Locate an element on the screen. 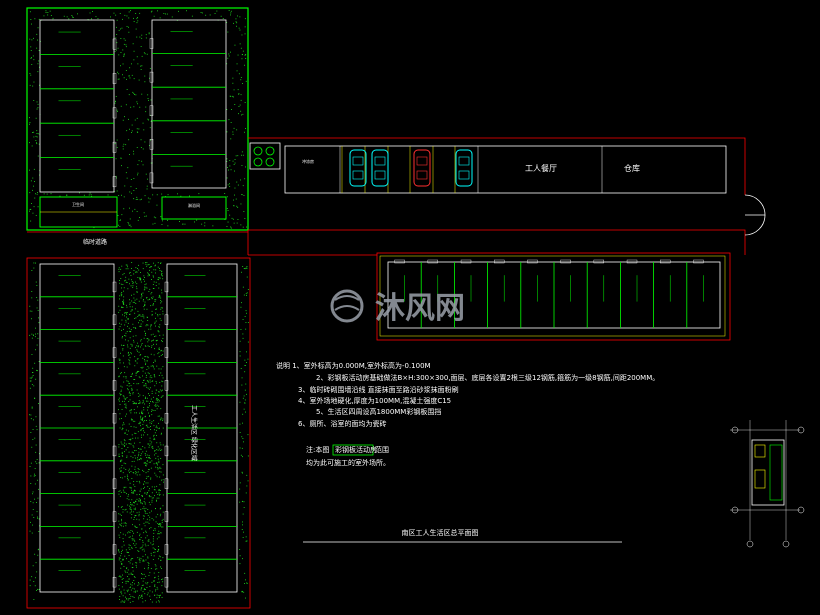 This screenshot has height=615, width=820. legend-box-label: 彩钢板活动房 is located at coordinates (356, 449).